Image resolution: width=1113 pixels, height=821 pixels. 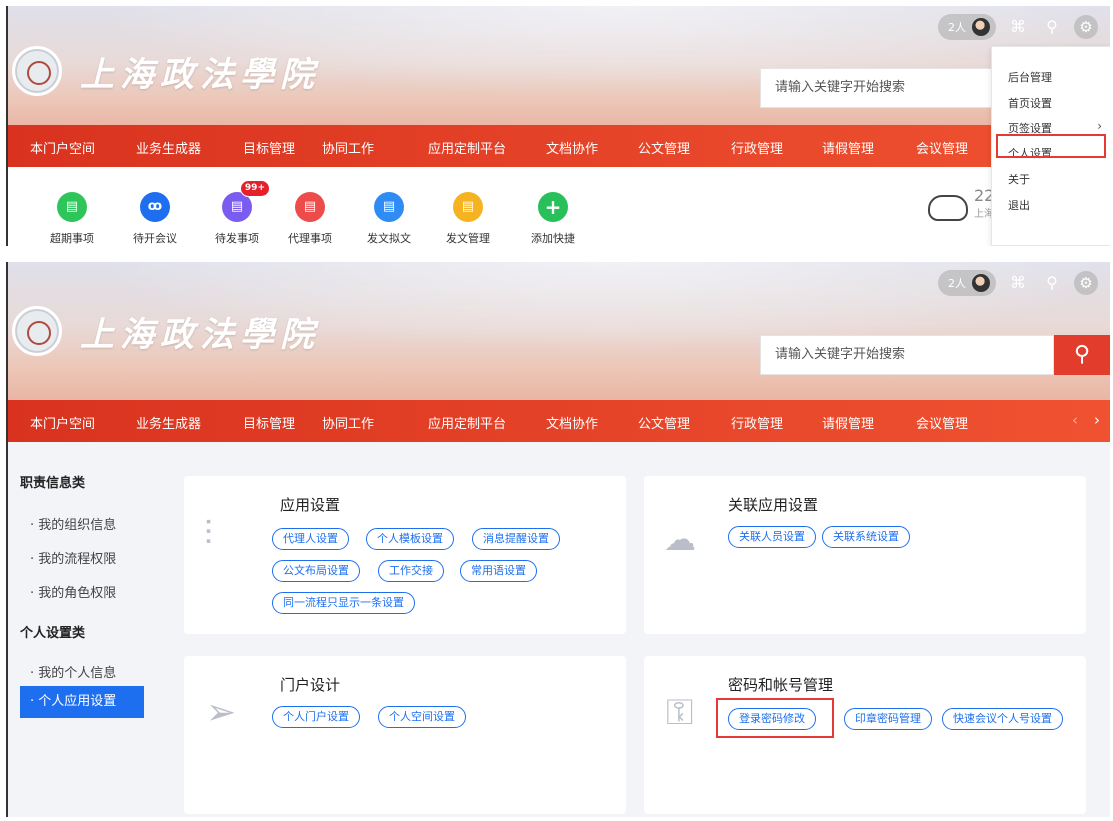 What do you see at coordinates (310, 238) in the screenshot?
I see `shortcut-label: 代理事项` at bounding box center [310, 238].